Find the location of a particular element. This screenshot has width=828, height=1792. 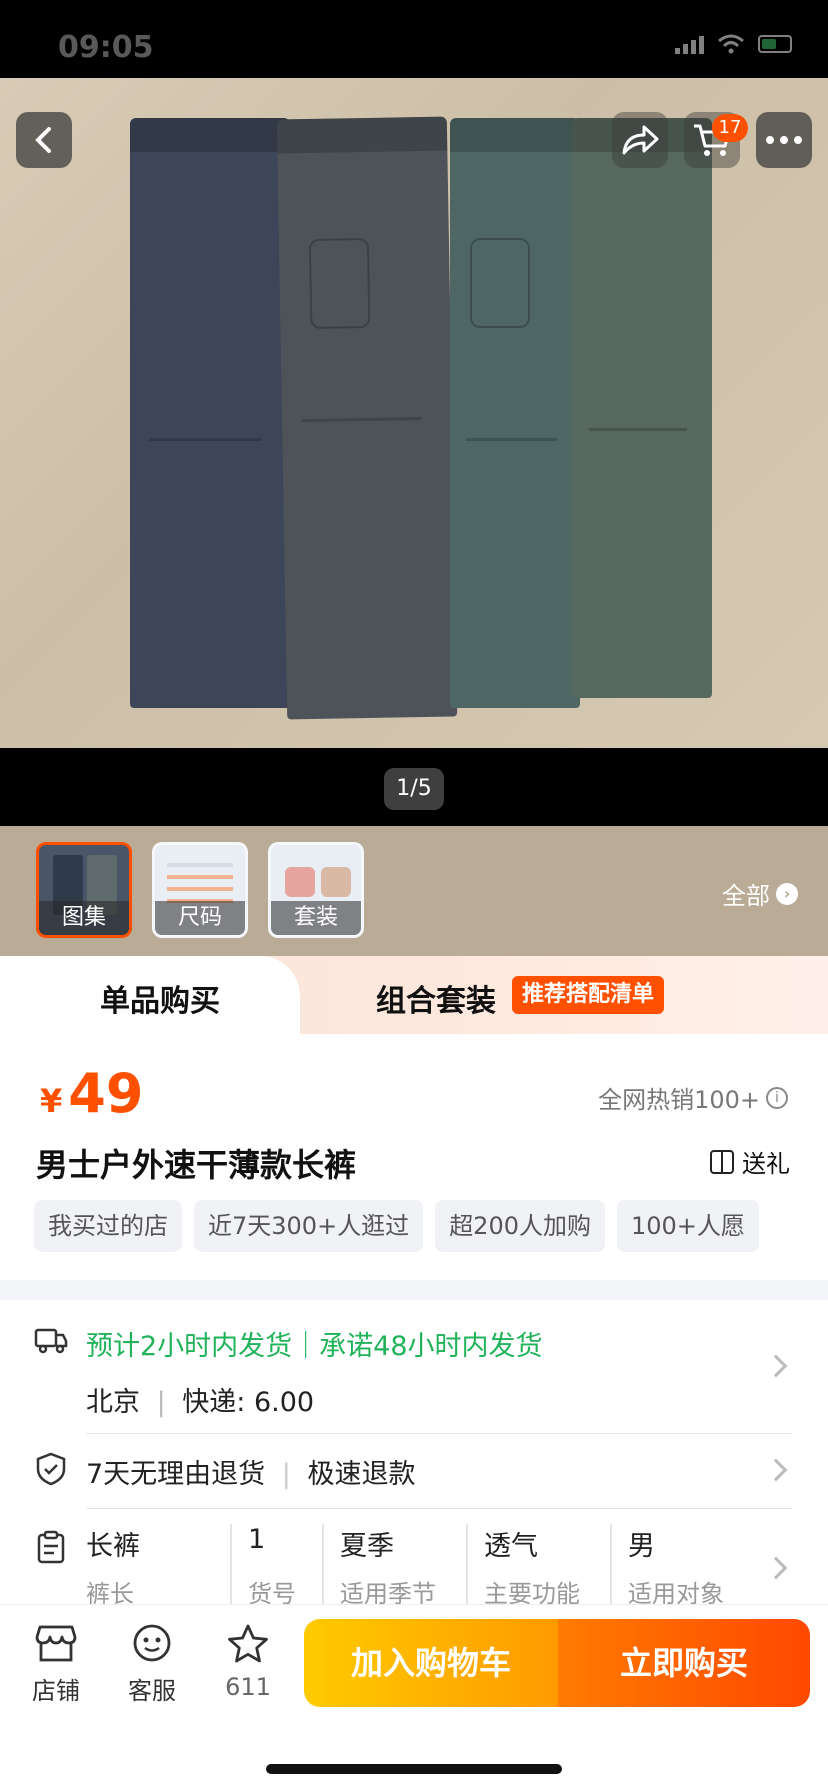

chevron-right-icon: › is located at coordinates (787, 893).